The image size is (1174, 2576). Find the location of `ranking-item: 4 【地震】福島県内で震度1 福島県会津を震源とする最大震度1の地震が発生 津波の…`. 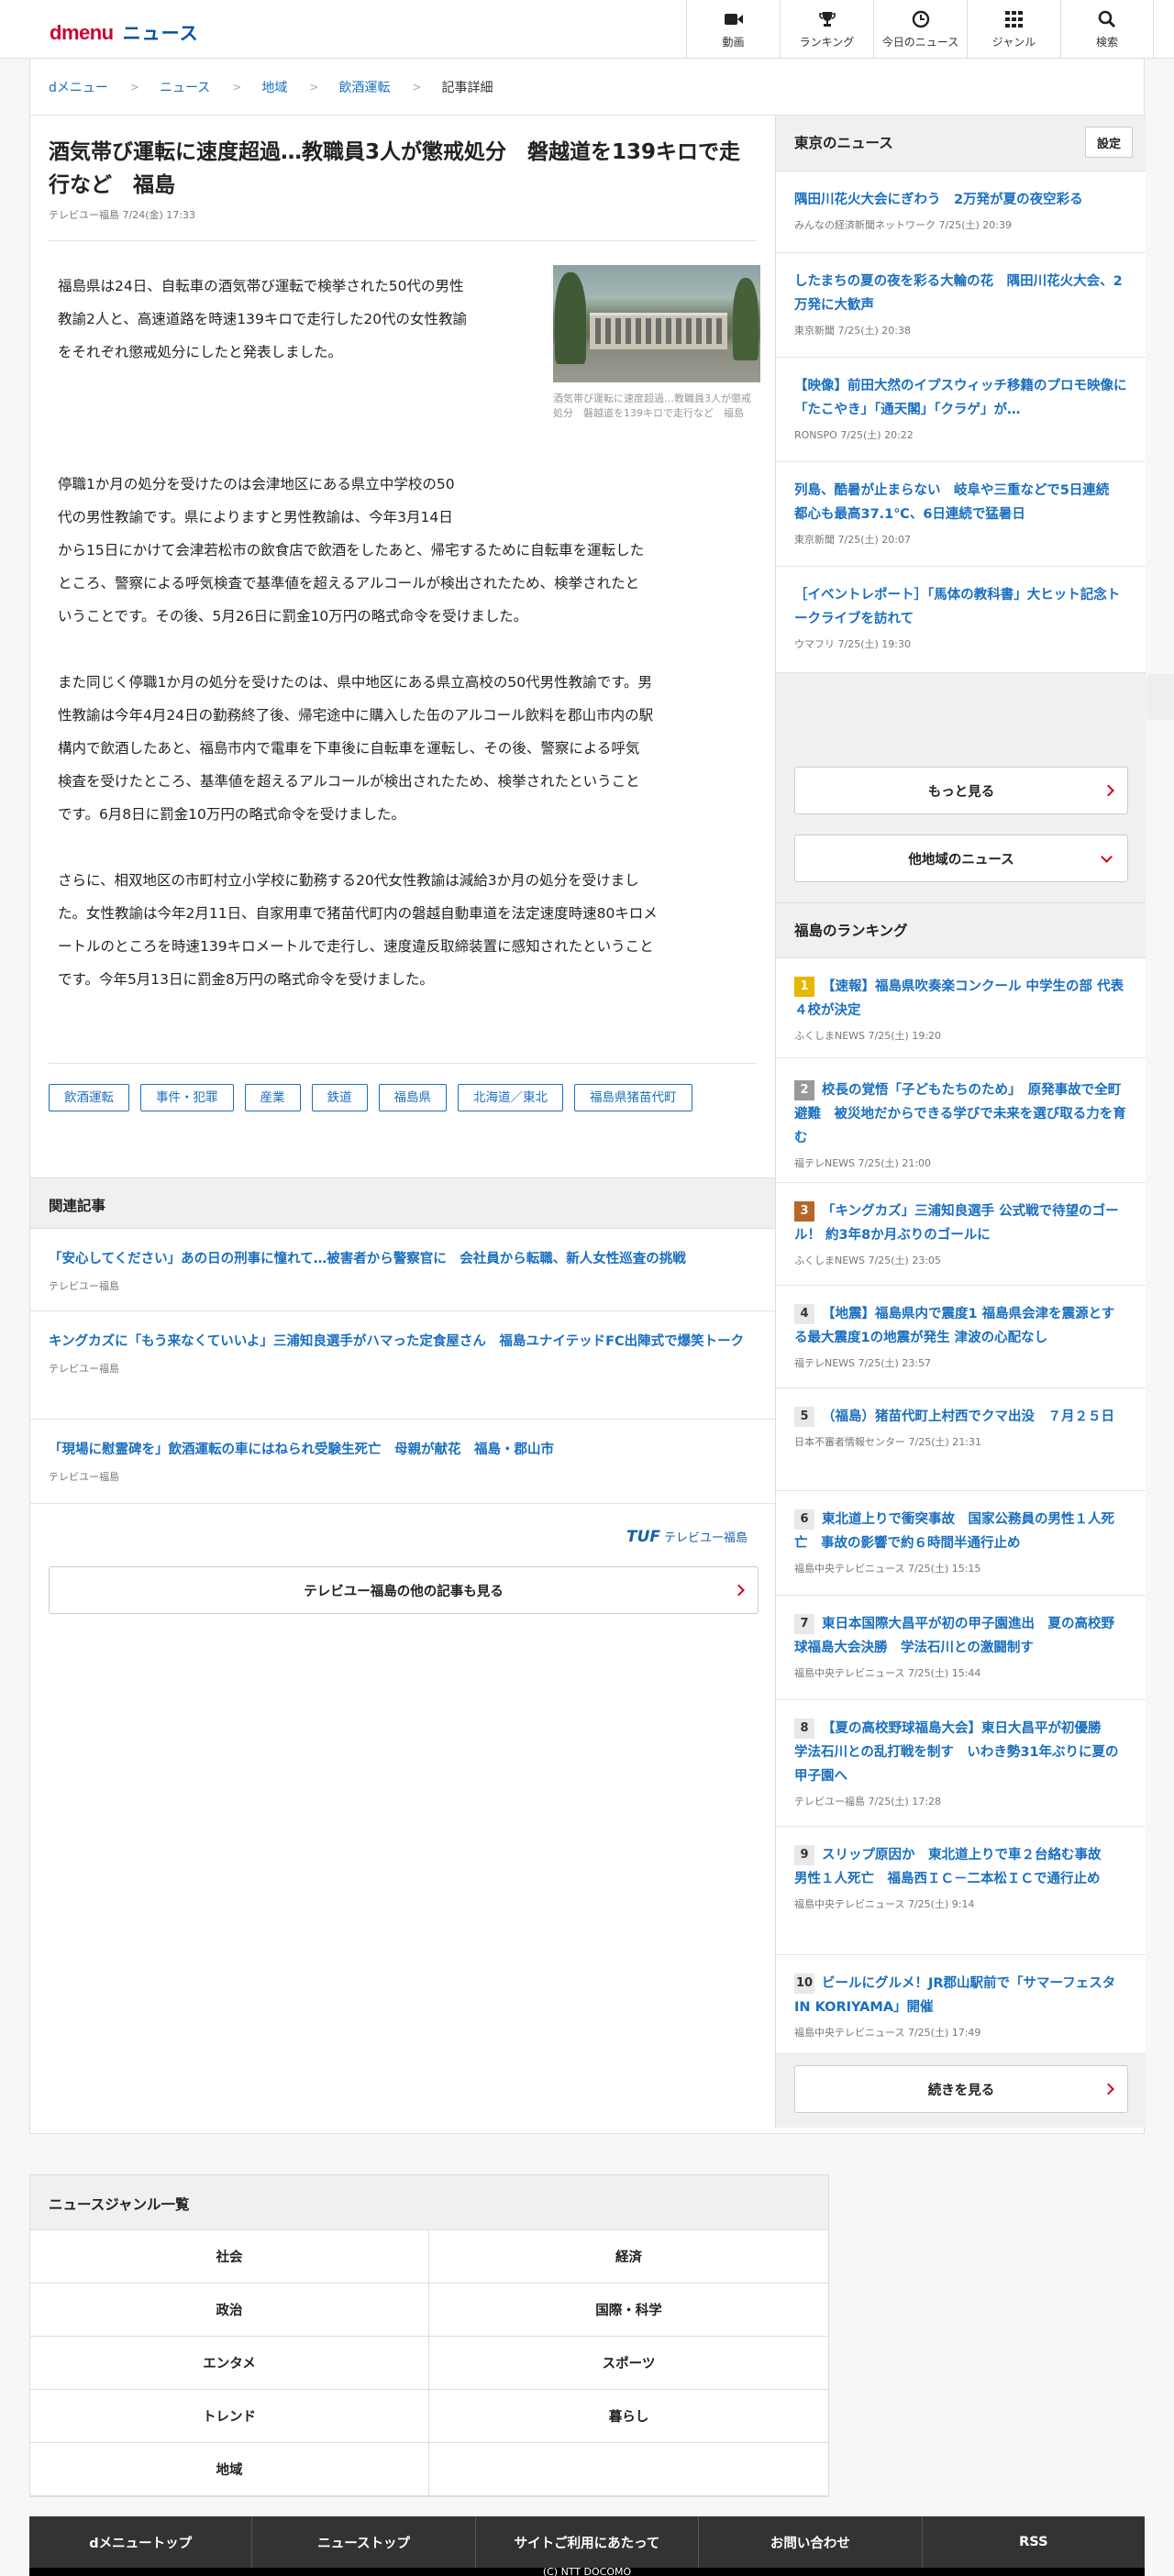

ranking-item: 4 【地震】福島県内で震度1 福島県会津を震源とする最大震度1の地震が発生 津波の… is located at coordinates (961, 1337).